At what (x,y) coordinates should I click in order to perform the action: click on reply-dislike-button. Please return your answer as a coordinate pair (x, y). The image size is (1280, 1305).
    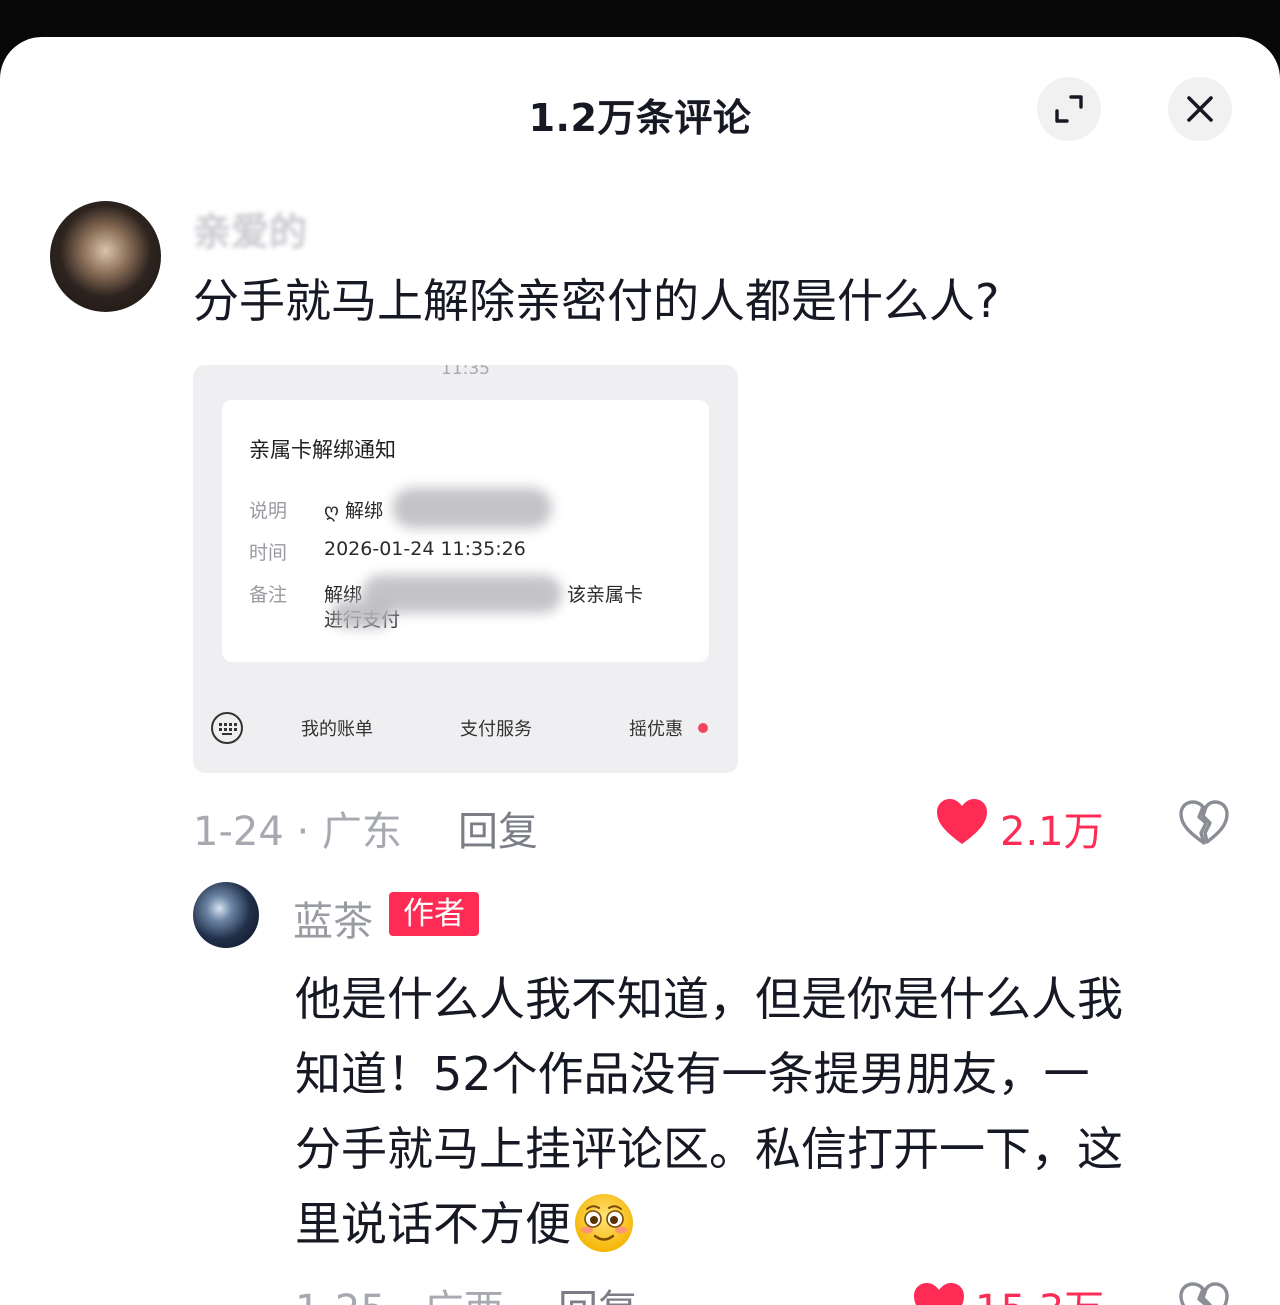
    Looking at the image, I should click on (1204, 1293).